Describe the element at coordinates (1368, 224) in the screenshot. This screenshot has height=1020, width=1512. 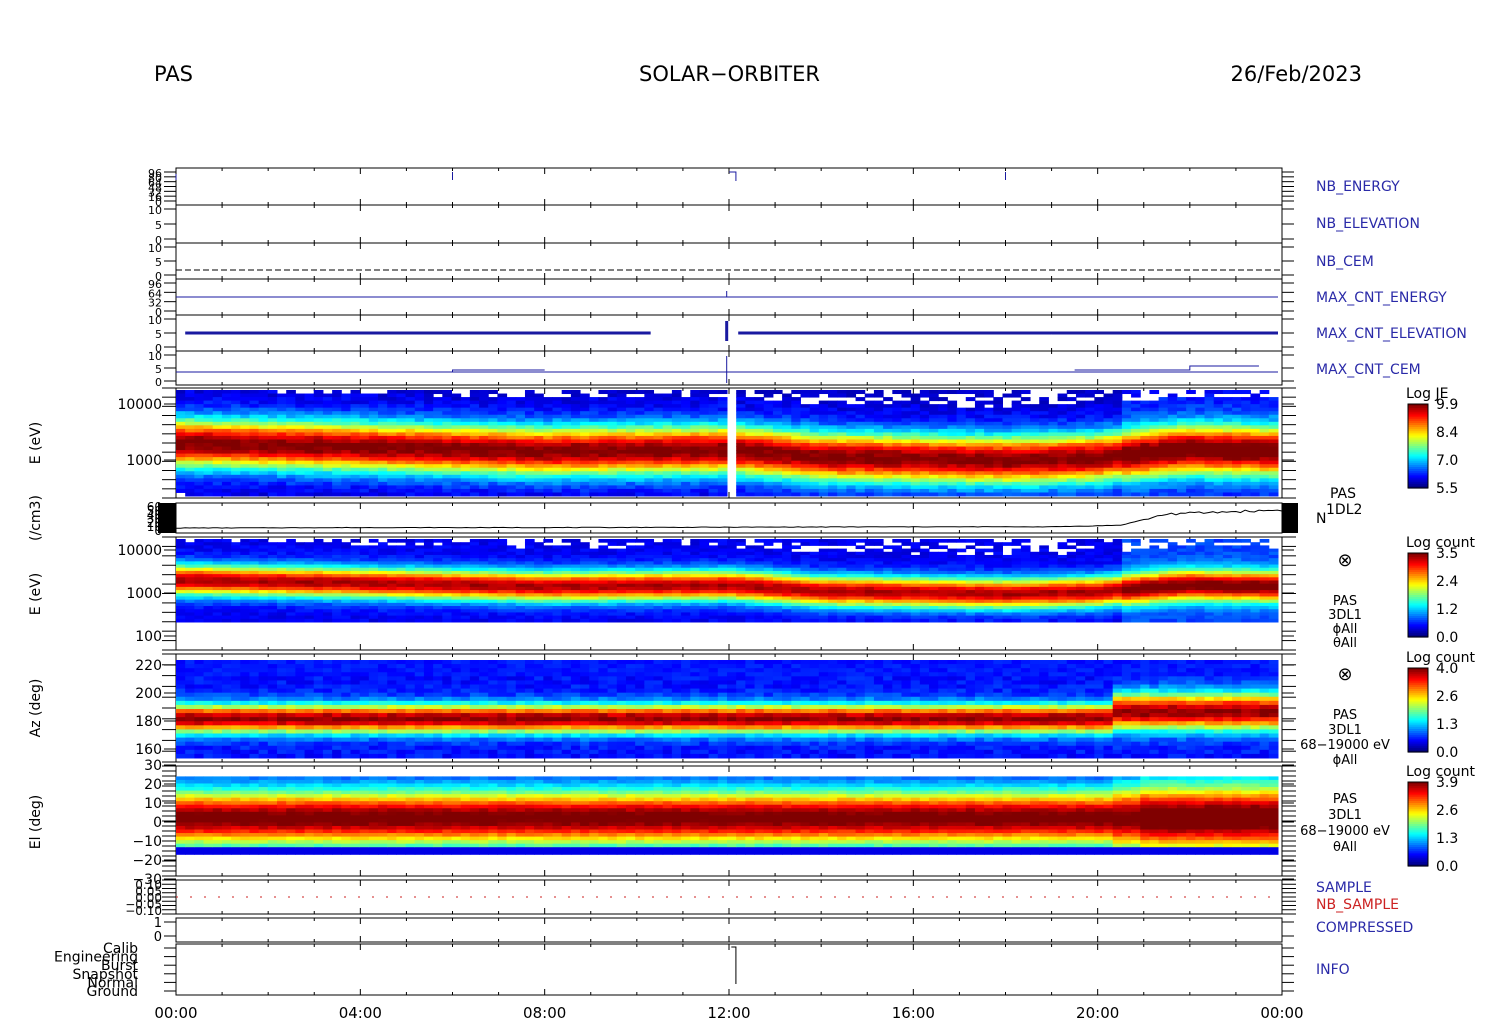
I see `hk-label-1: NB_ELEVATION` at that location.